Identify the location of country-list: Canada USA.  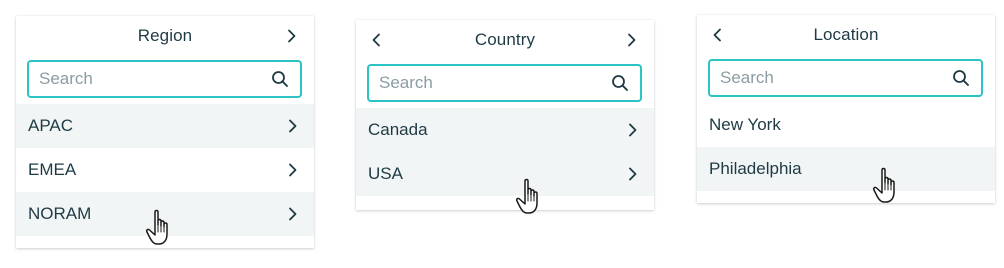
(505, 152).